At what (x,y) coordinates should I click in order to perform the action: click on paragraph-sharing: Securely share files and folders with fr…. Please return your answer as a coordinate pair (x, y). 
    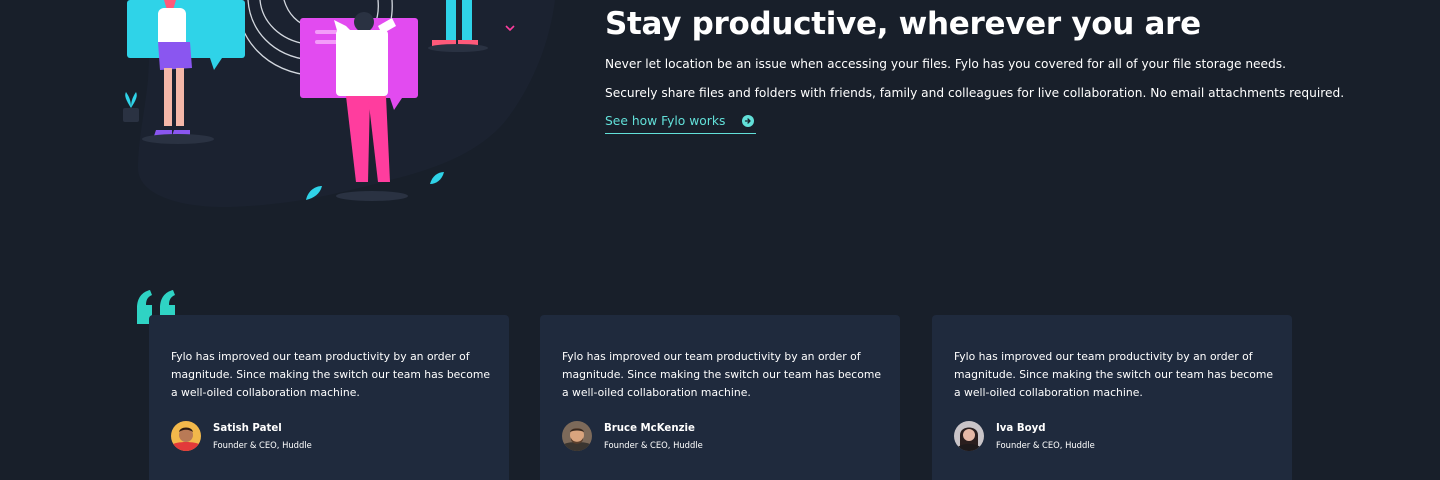
    Looking at the image, I should click on (975, 93).